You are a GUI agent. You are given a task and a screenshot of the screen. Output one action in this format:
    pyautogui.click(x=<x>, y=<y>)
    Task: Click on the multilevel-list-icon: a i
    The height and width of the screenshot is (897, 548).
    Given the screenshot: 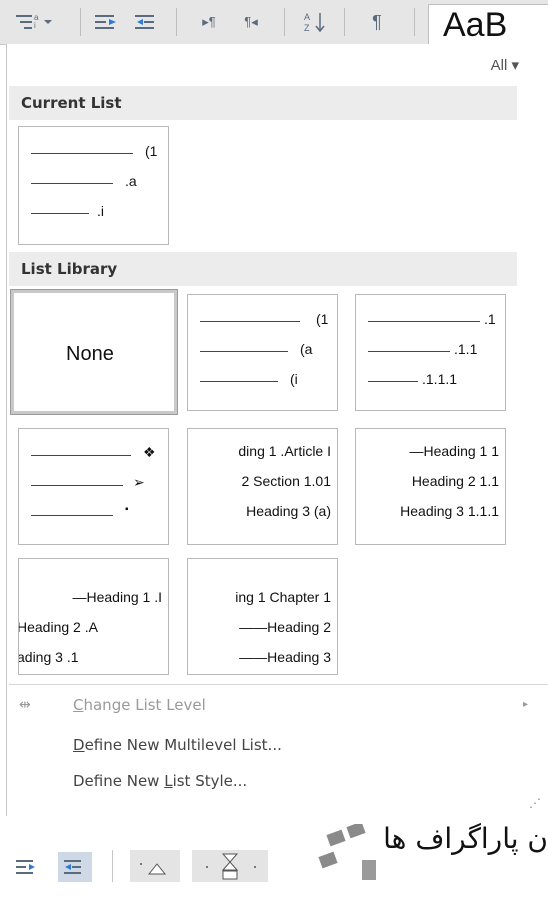 What is the action you would take?
    pyautogui.click(x=34, y=21)
    